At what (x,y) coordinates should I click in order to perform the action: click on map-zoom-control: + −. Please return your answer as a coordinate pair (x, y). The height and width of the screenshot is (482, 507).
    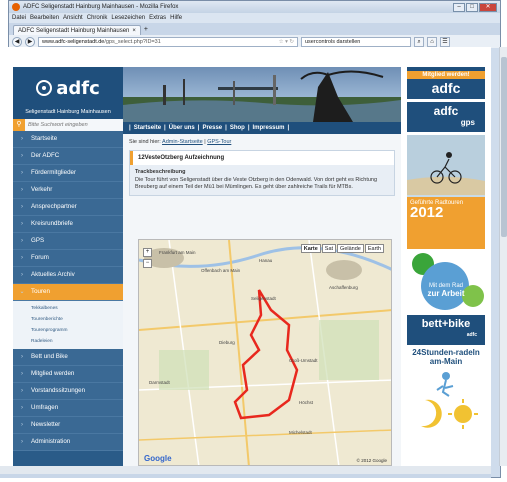
    Looking at the image, I should click on (149, 276).